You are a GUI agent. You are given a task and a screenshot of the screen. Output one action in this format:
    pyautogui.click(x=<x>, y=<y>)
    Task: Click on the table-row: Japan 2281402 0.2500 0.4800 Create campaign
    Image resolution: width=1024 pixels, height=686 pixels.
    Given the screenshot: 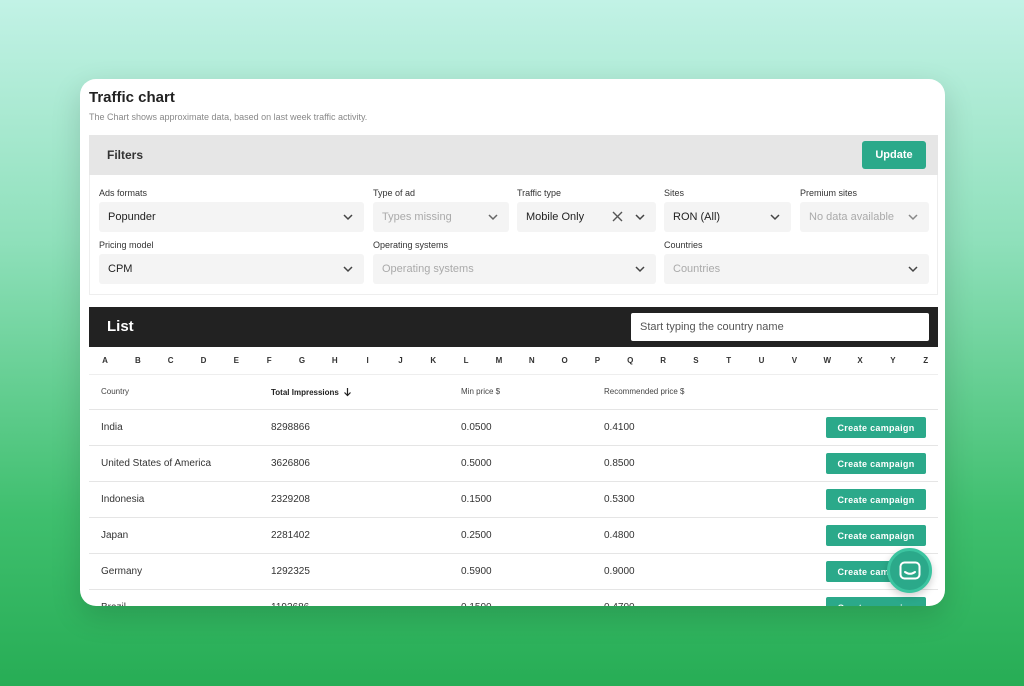 What is the action you would take?
    pyautogui.click(x=513, y=536)
    